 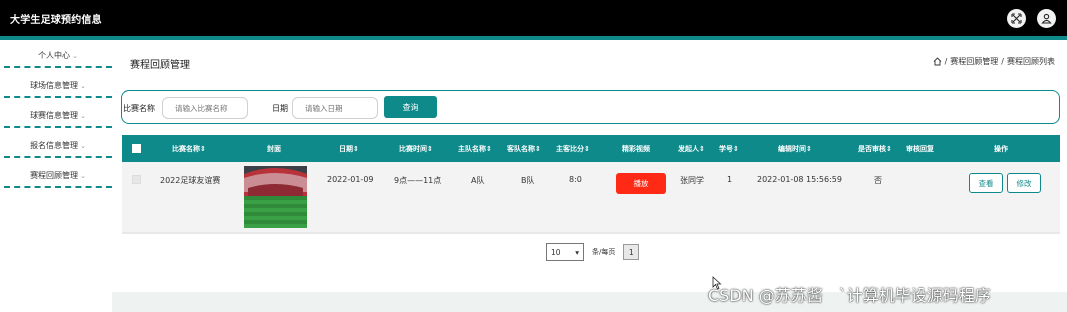 What do you see at coordinates (533, 18) in the screenshot?
I see `top-bar: 大学生足球预约信息` at bounding box center [533, 18].